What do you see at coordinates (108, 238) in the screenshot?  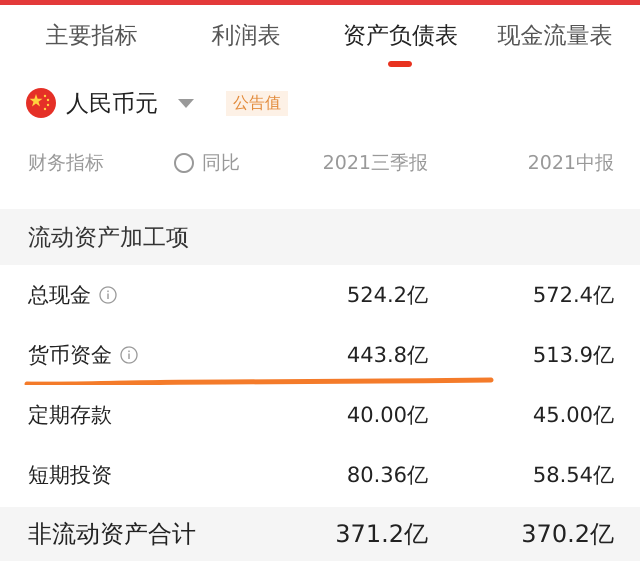 I see `section-title: 流动资产加工项` at bounding box center [108, 238].